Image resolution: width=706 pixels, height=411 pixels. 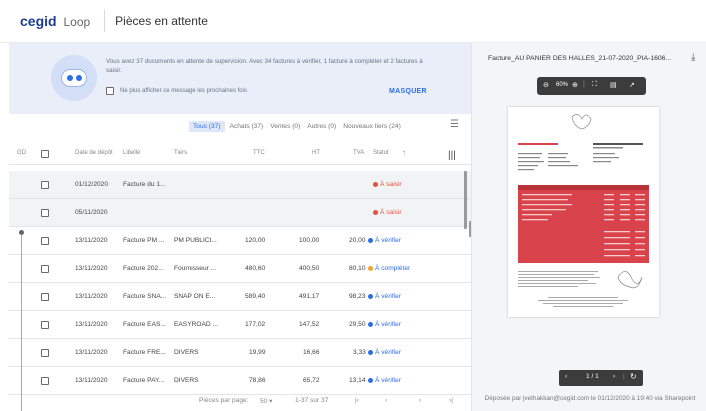 What do you see at coordinates (546, 85) in the screenshot?
I see `zoom-out-icon: ⊖` at bounding box center [546, 85].